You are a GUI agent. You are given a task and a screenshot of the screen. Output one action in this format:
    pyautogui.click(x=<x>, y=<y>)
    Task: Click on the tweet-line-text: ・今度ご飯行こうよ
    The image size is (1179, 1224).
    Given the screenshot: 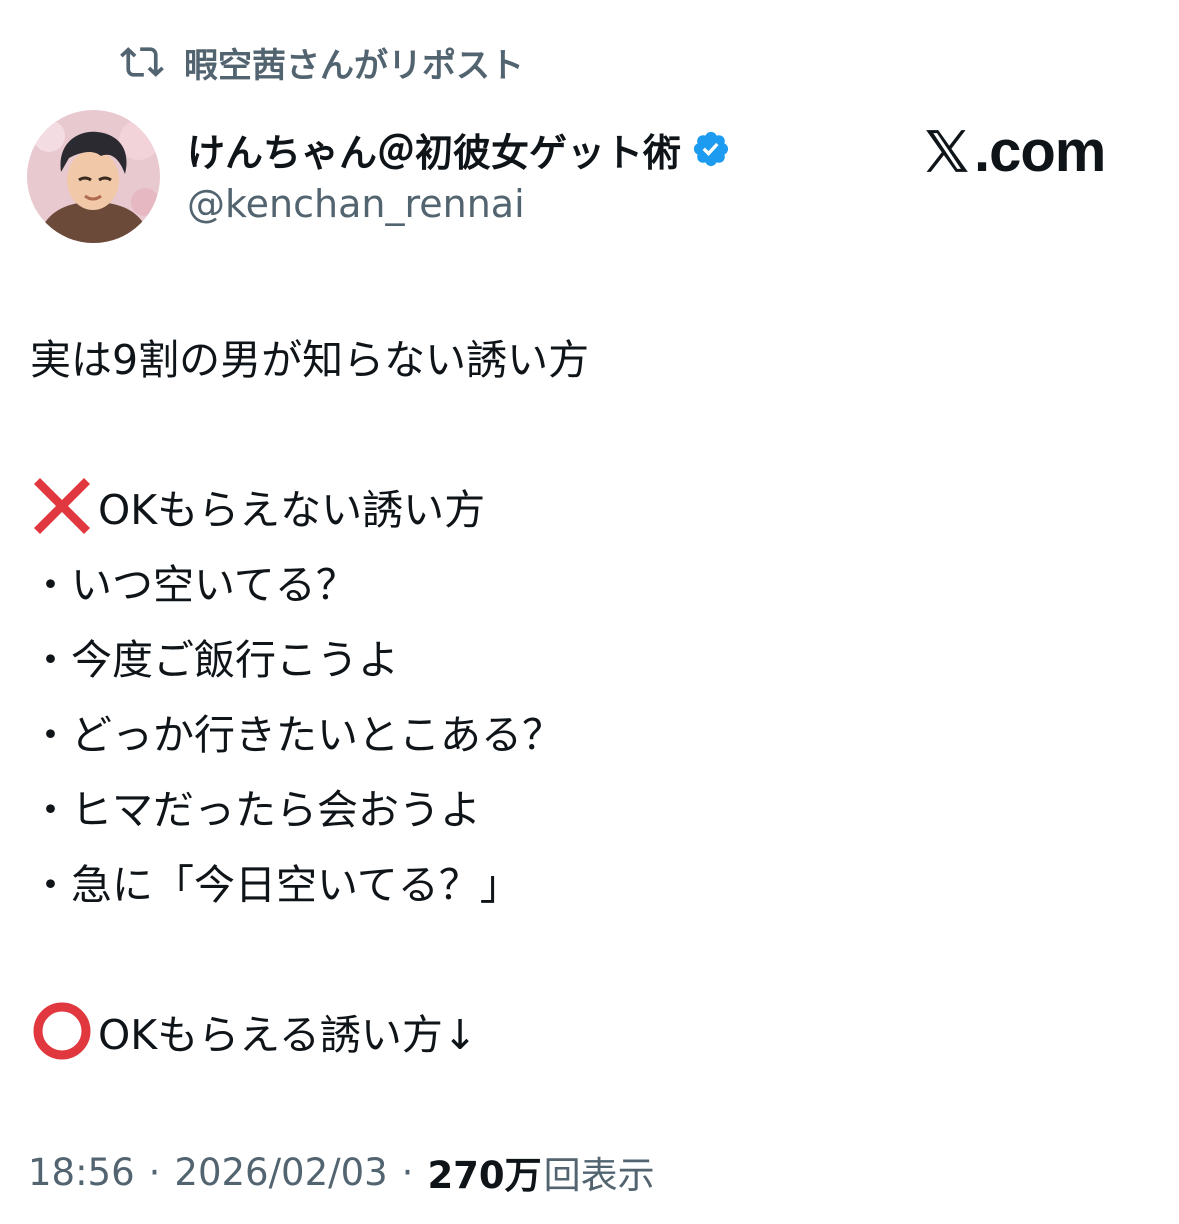 What is the action you would take?
    pyautogui.click(x=214, y=659)
    